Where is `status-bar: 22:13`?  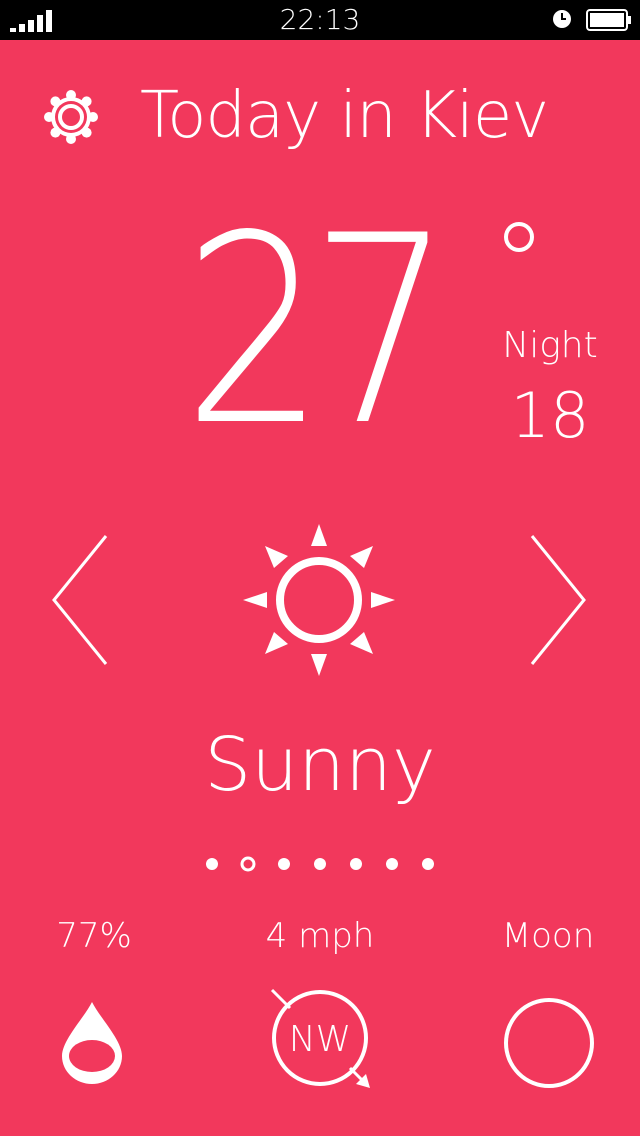 status-bar: 22:13 is located at coordinates (320, 20).